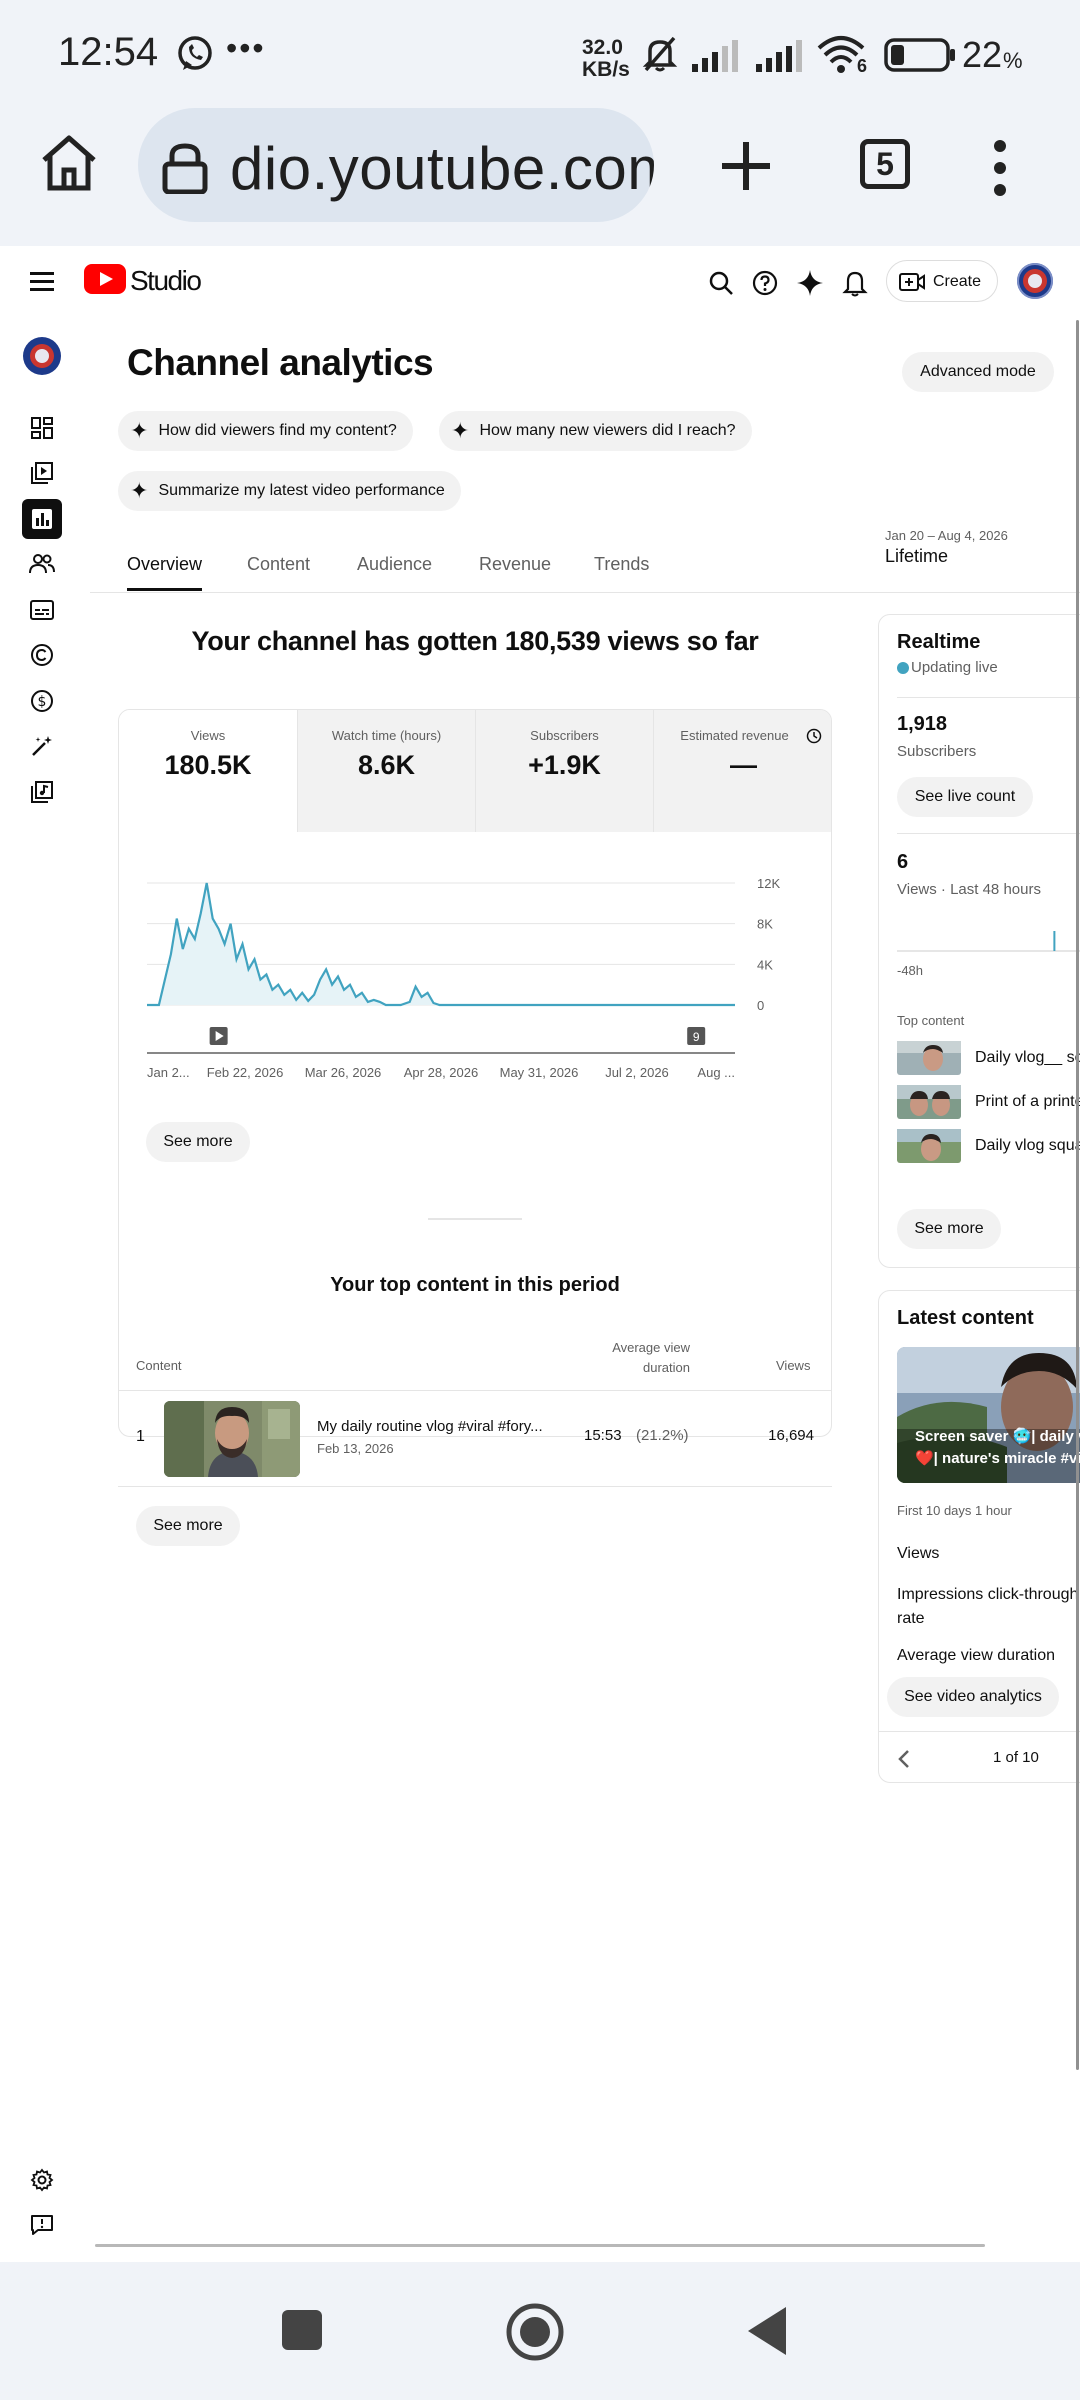 Image resolution: width=1080 pixels, height=2400 pixels. I want to click on top-content-heading: Your top content in this period, so click(475, 1285).